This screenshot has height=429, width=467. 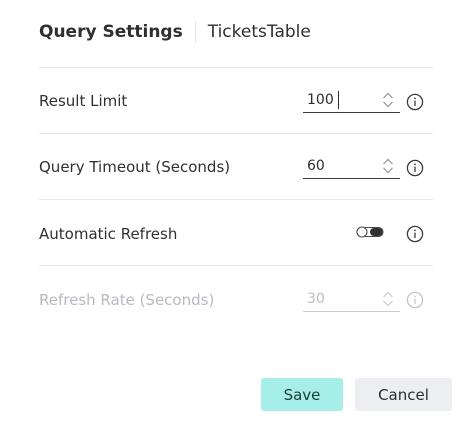 What do you see at coordinates (259, 32) in the screenshot?
I see `table-name: TicketsTable` at bounding box center [259, 32].